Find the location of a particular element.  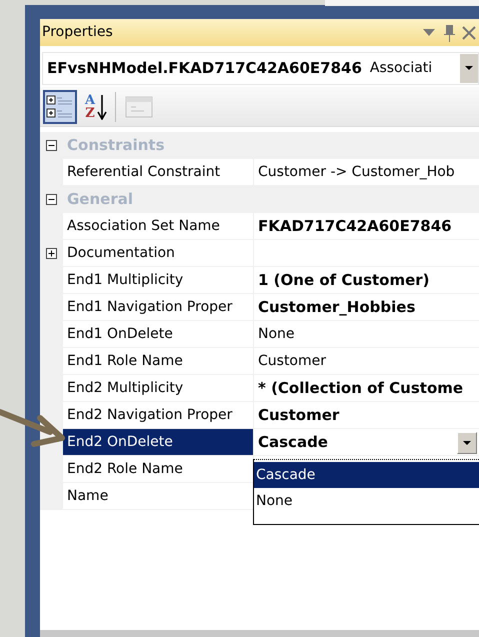

sort-letter: A is located at coordinates (90, 100).